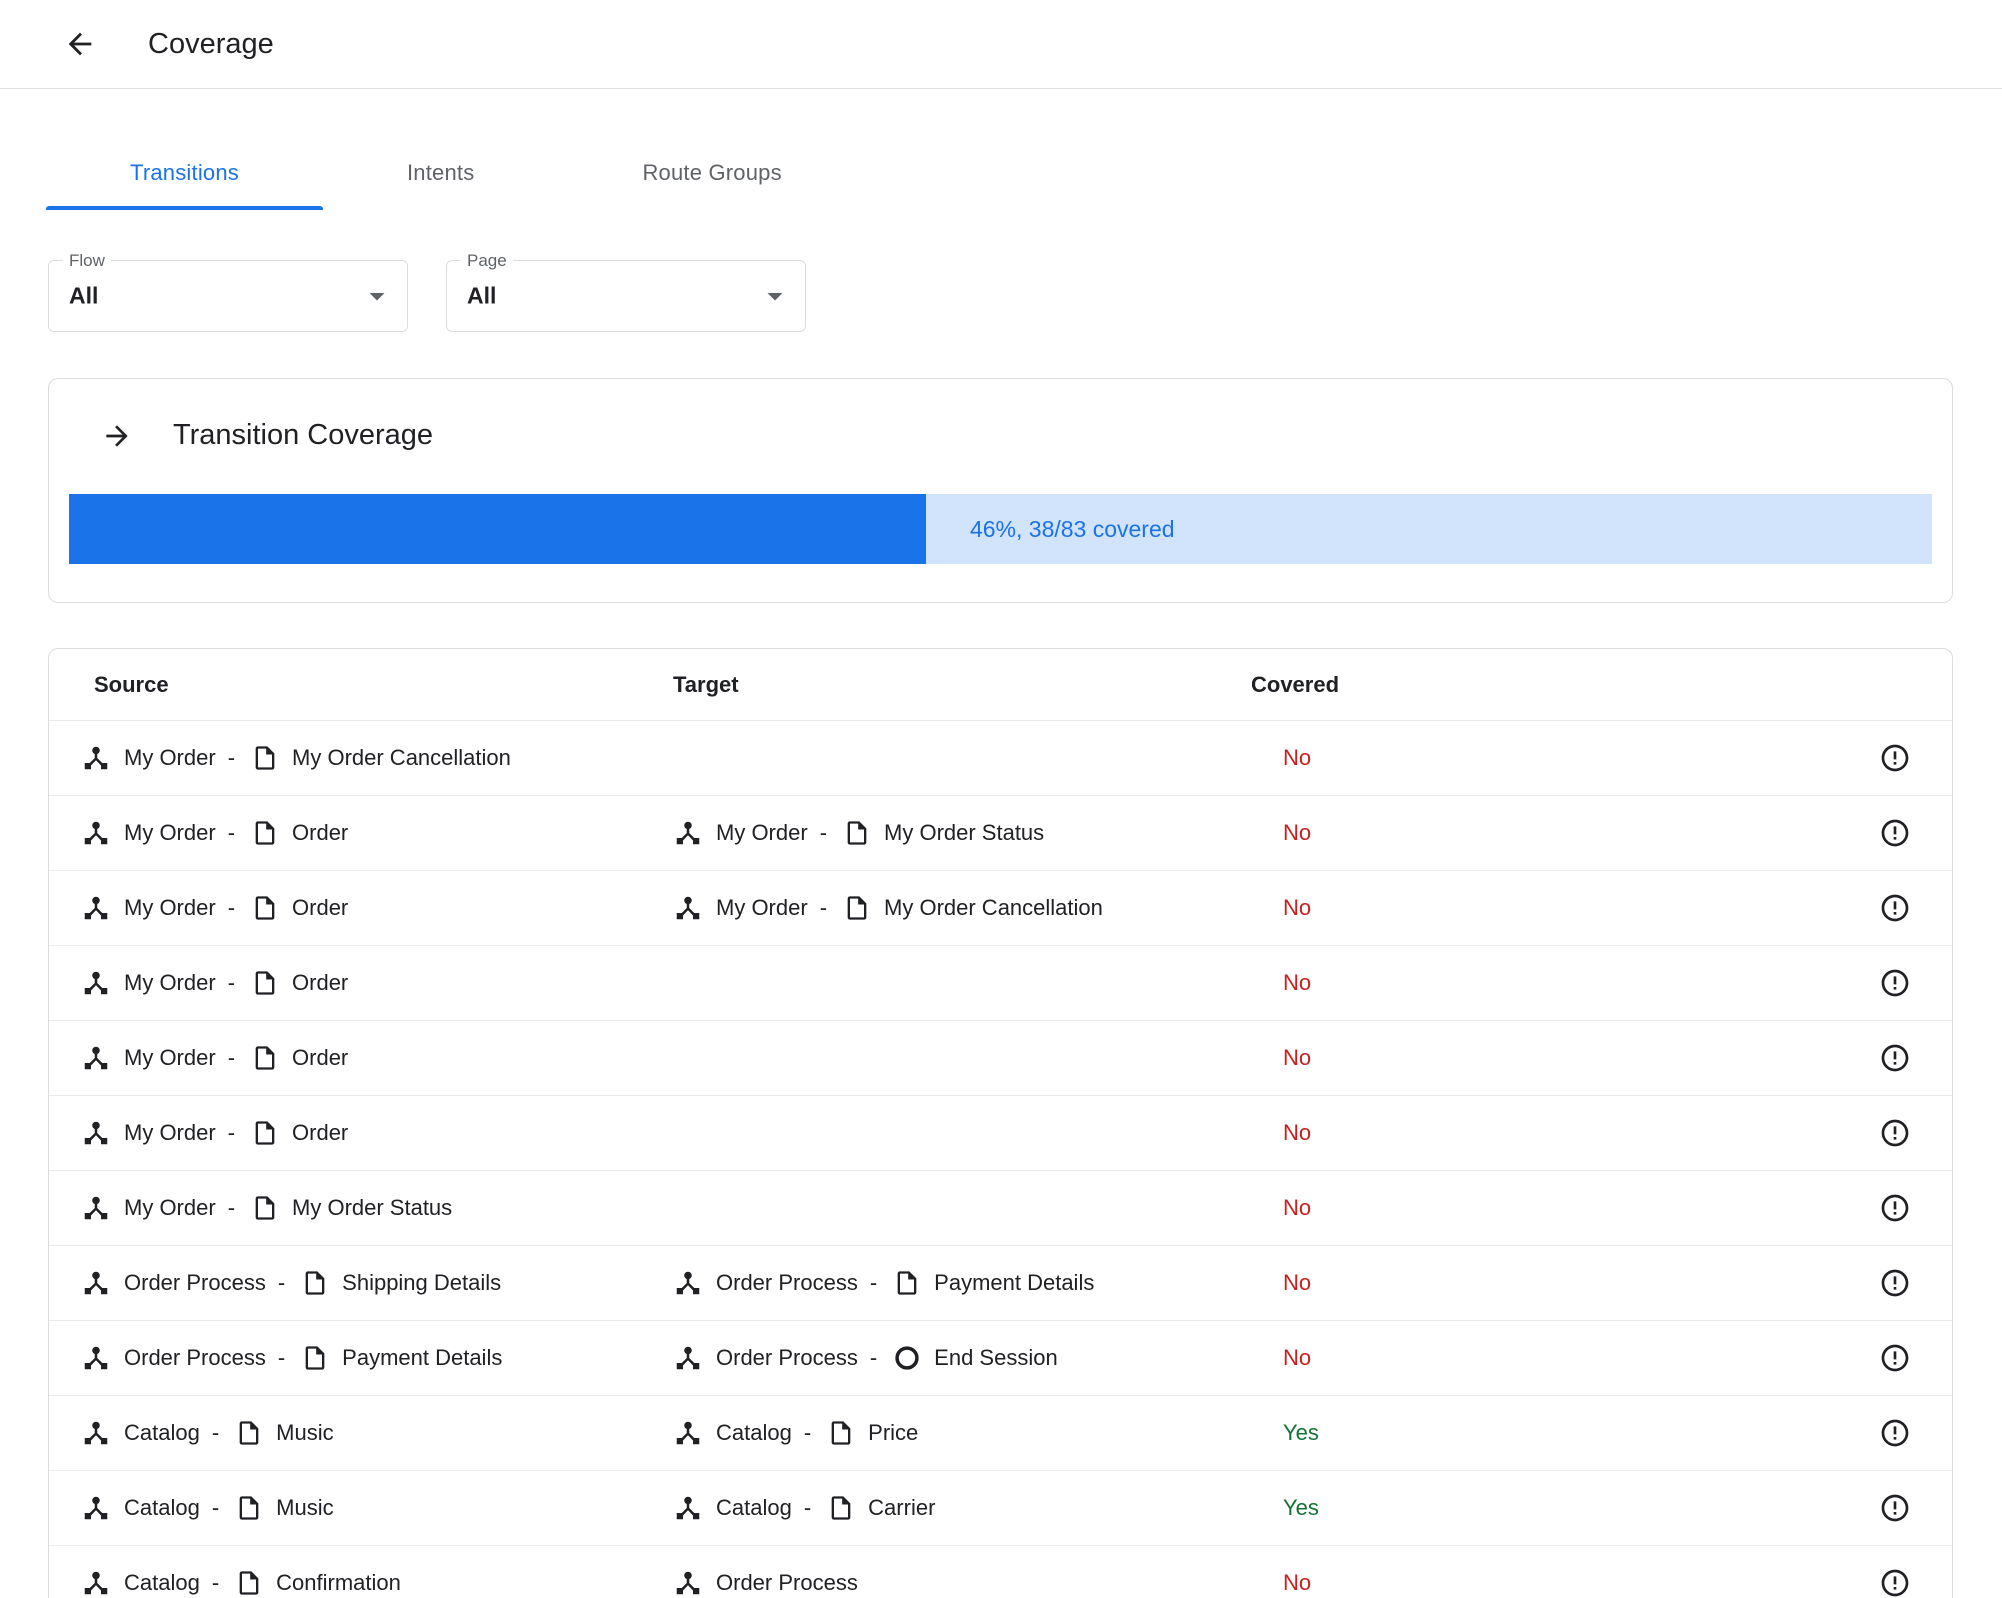  What do you see at coordinates (84, 295) in the screenshot?
I see `flow-select-value: All` at bounding box center [84, 295].